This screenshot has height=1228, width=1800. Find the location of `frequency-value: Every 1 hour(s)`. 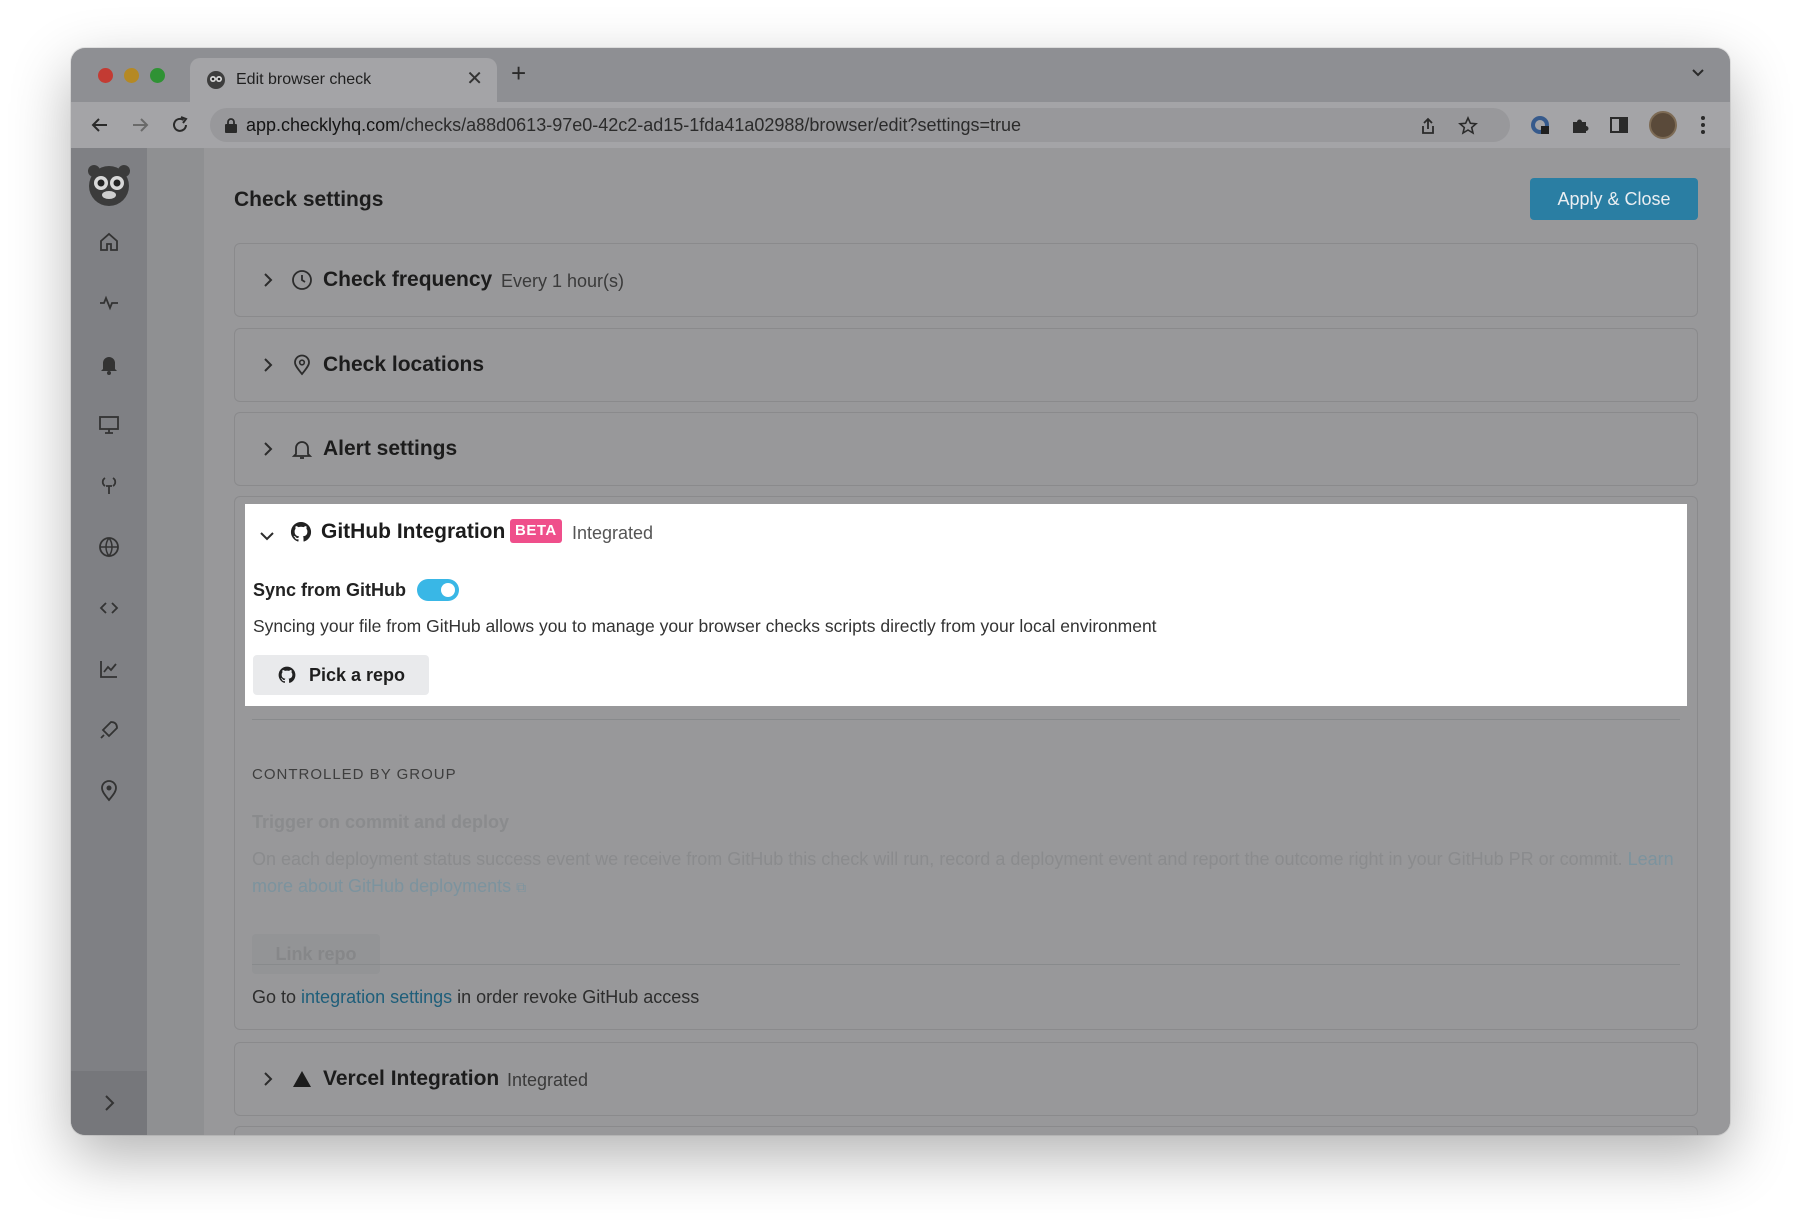

frequency-value: Every 1 hour(s) is located at coordinates (563, 281).